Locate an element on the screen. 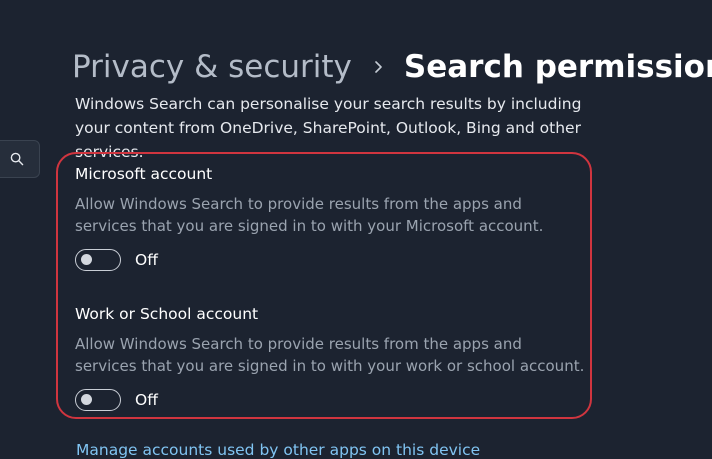 The width and height of the screenshot is (712, 459). work-school-account-toggle is located at coordinates (98, 400).